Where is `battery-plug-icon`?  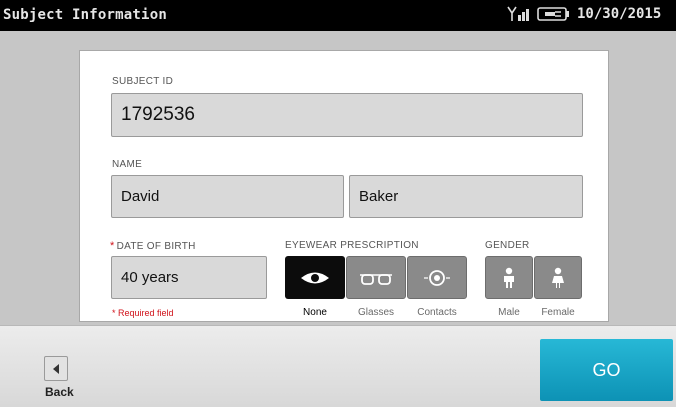
battery-plug-icon is located at coordinates (553, 14).